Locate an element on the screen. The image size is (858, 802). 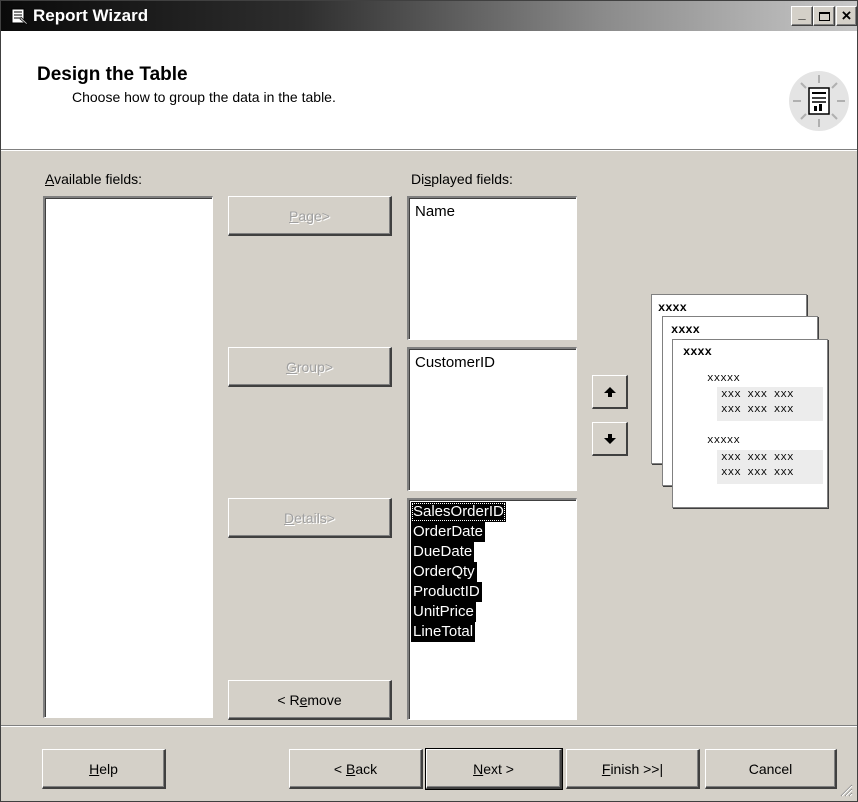
move-up-button is located at coordinates (610, 392).